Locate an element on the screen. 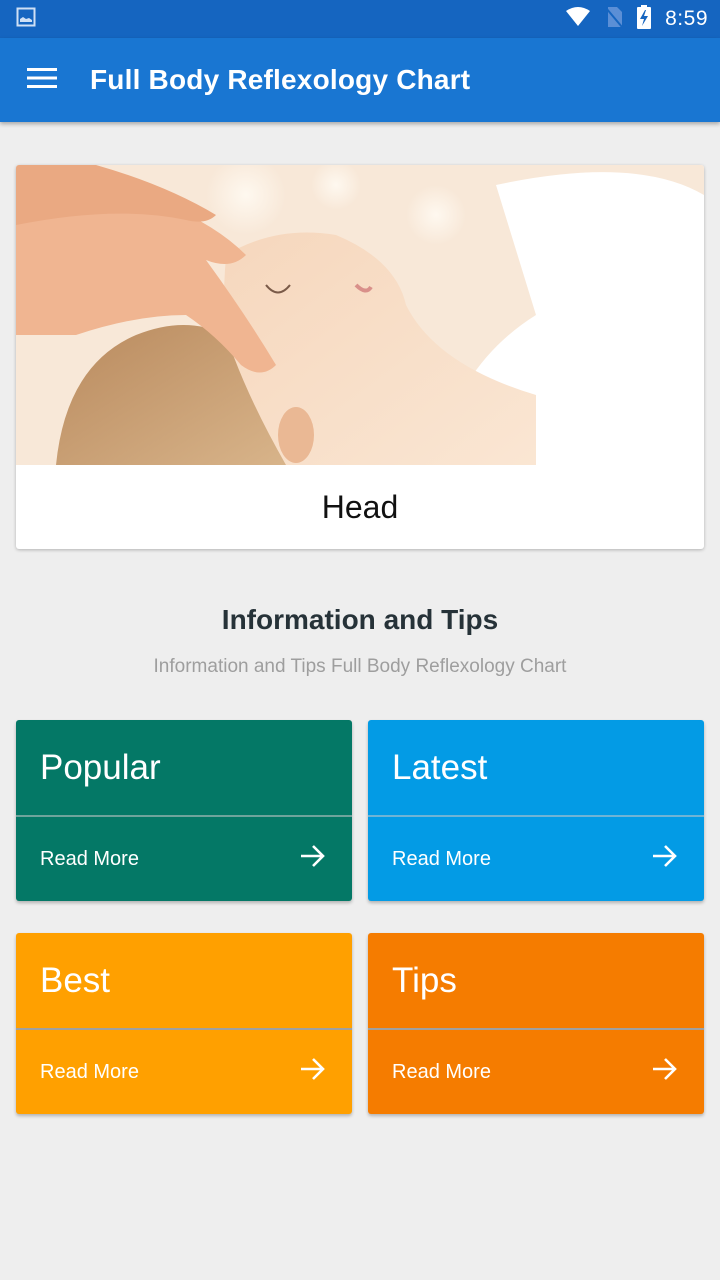 The image size is (720, 1280). tile-title: Tips is located at coordinates (424, 980).